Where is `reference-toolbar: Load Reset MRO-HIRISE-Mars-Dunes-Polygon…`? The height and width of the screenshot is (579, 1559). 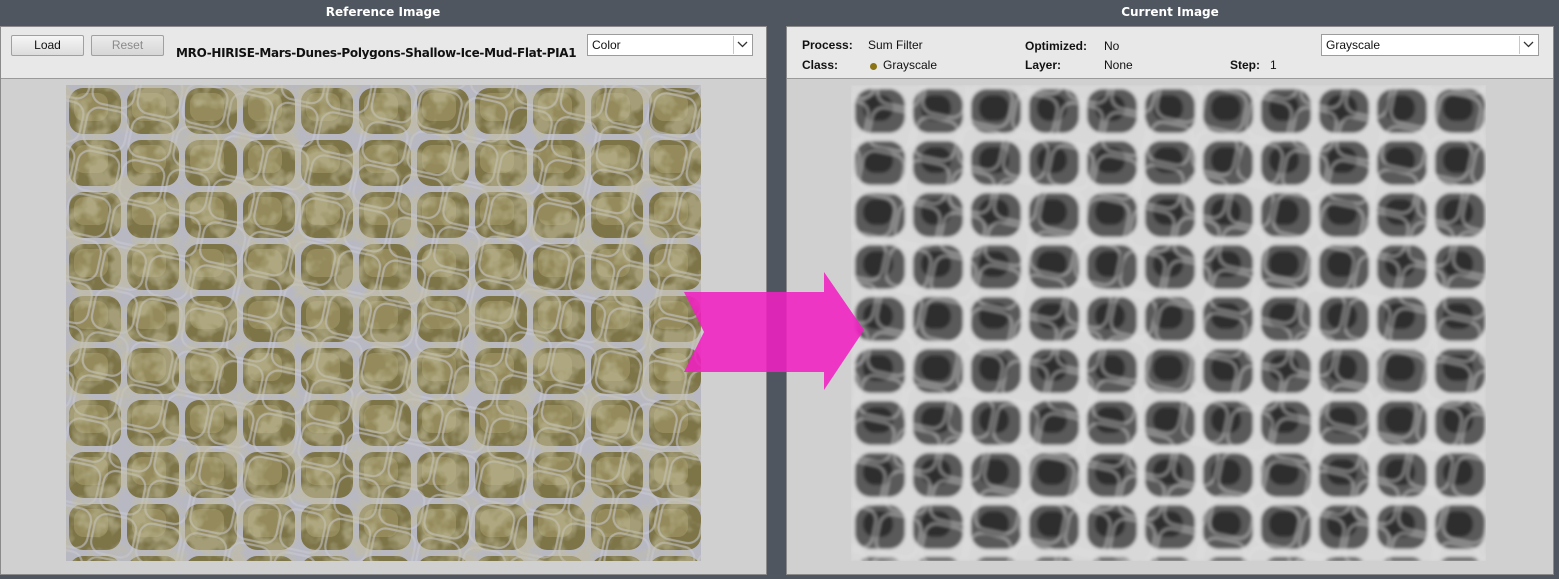 reference-toolbar: Load Reset MRO-HIRISE-Mars-Dunes-Polygon… is located at coordinates (383, 53).